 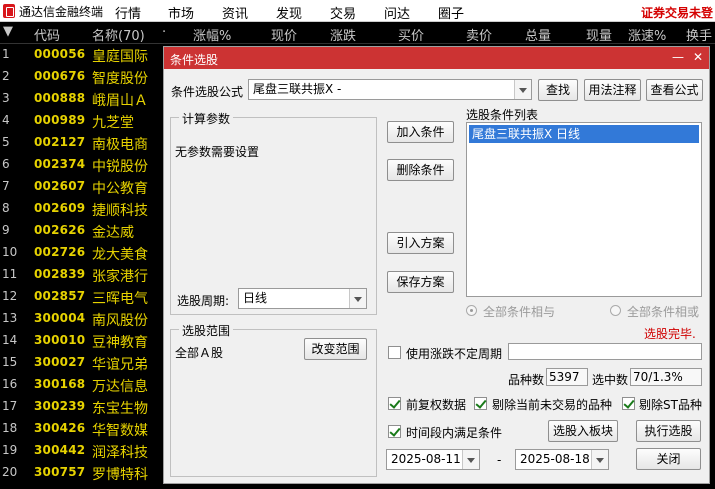 I want to click on formula-select: 尾盘三联共振X -, so click(x=390, y=89).